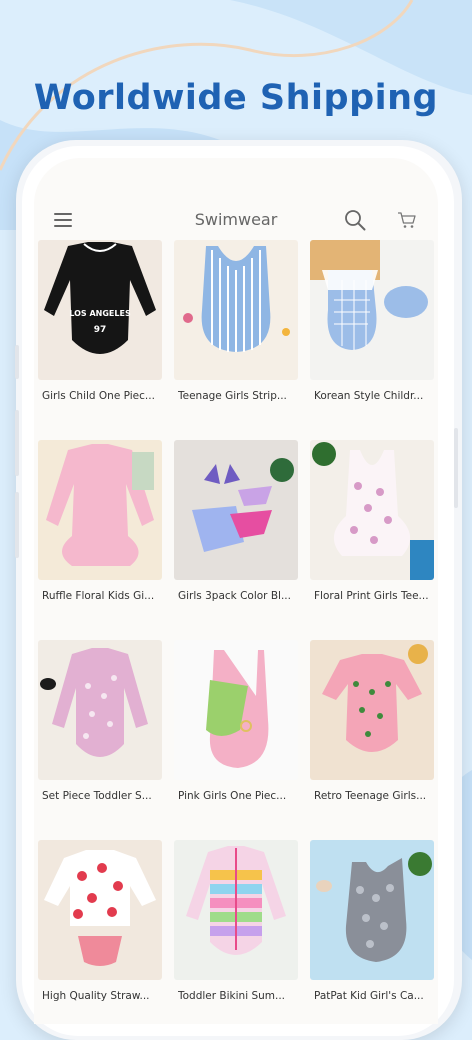  I want to click on page-title: Swimwear, so click(236, 219).